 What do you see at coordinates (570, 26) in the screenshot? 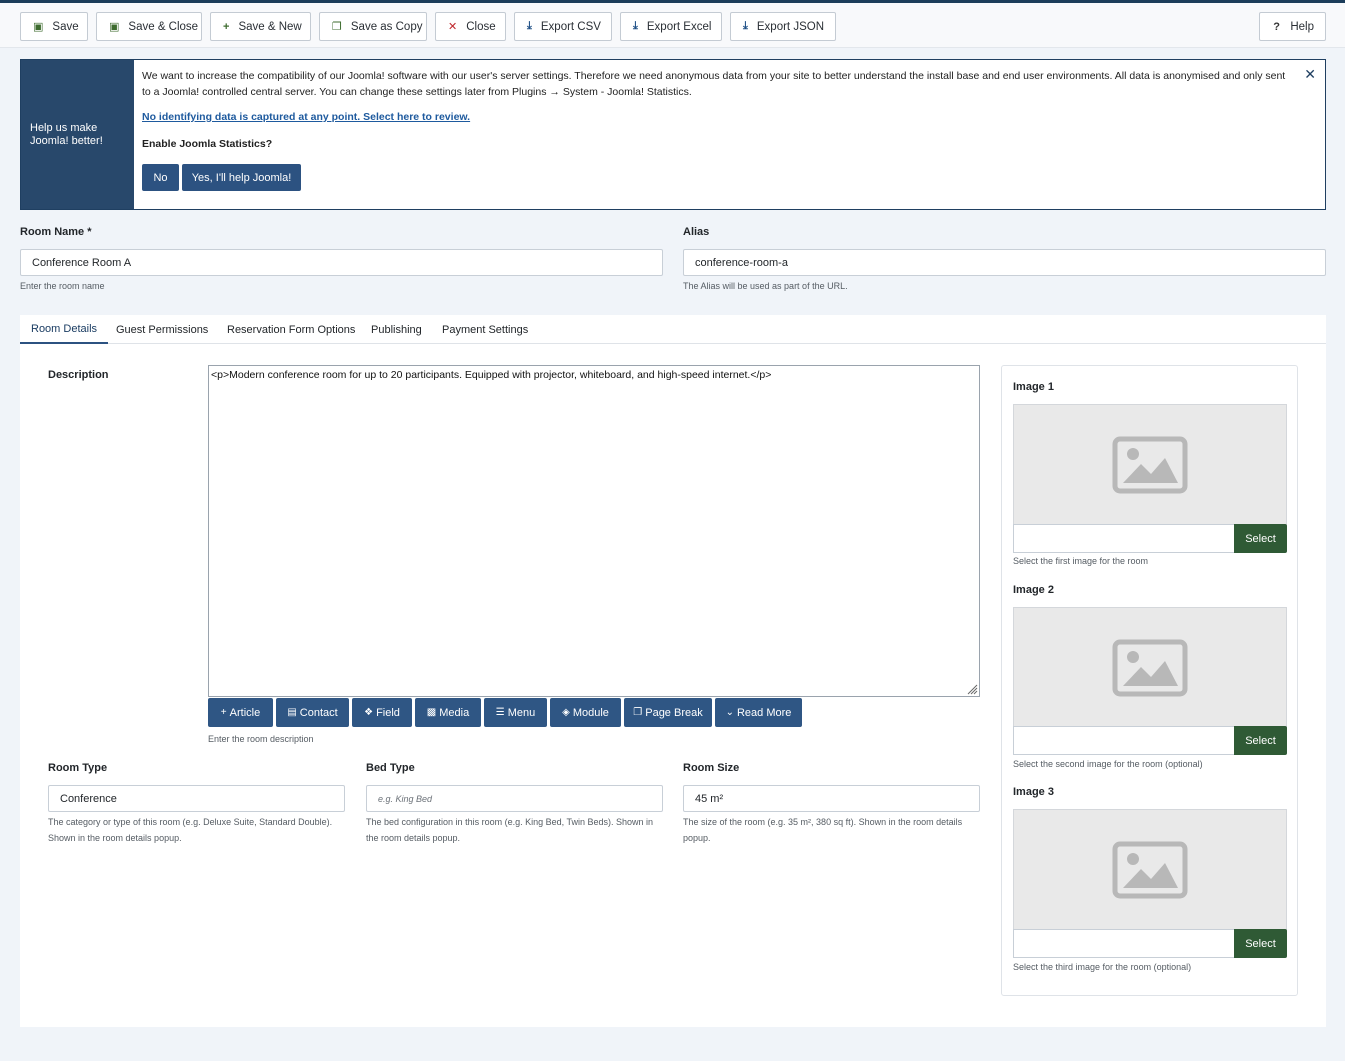
I see `export-csv-label: Export CSV` at bounding box center [570, 26].